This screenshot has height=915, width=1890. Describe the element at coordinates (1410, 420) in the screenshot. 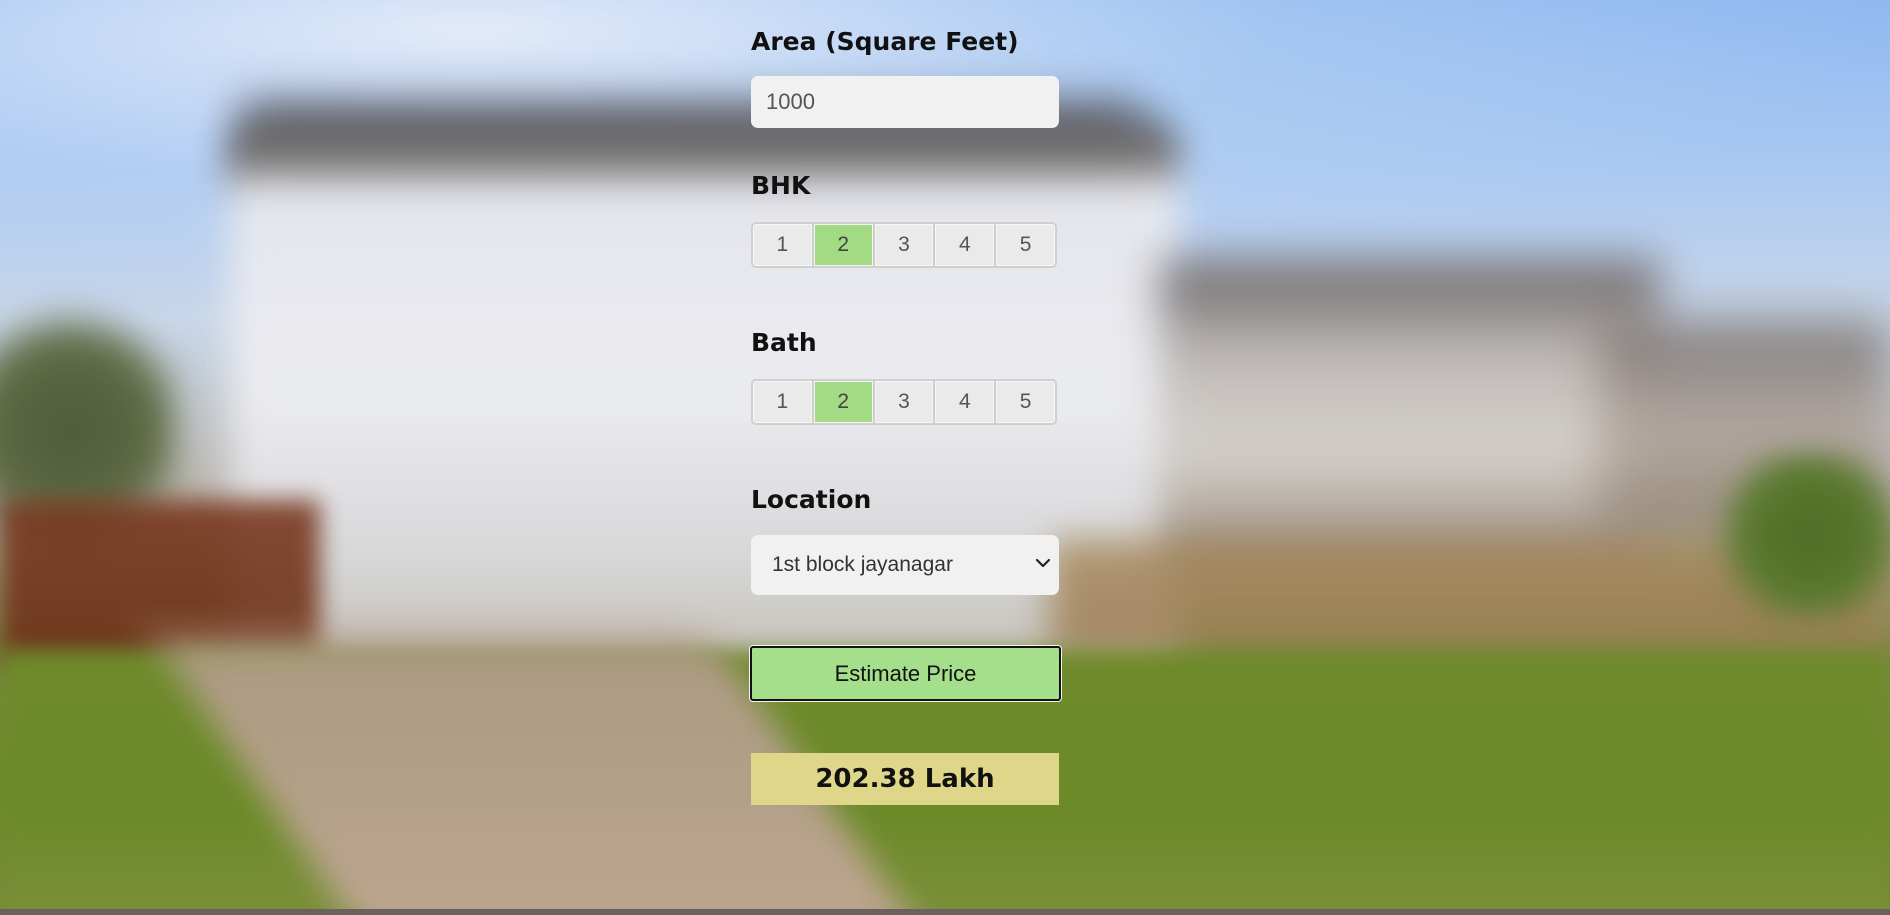

I see `background-neighbor-house` at that location.